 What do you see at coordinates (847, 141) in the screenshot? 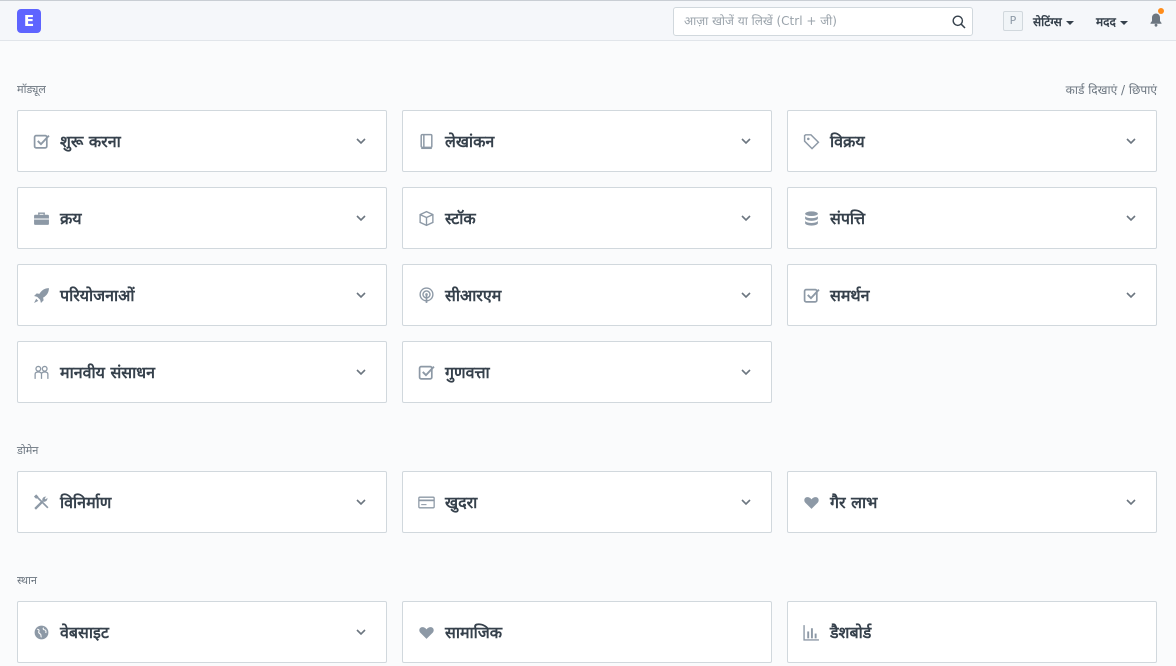
I see `module-title: विक्रय` at bounding box center [847, 141].